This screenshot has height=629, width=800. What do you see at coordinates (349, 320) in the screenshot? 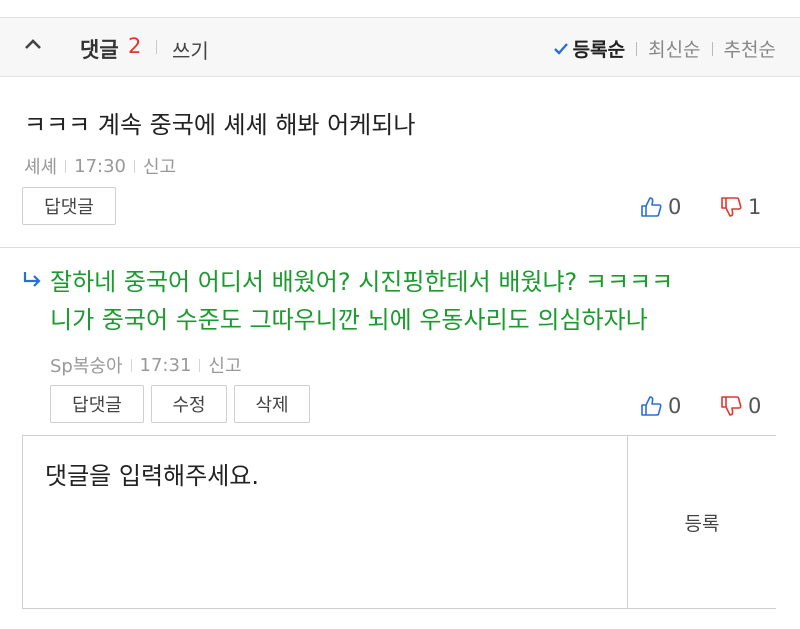
I see `reply-text-line: 니가 중국어 수준도 그따우니깐 뇌에 우동사리도 의심하자나` at bounding box center [349, 320].